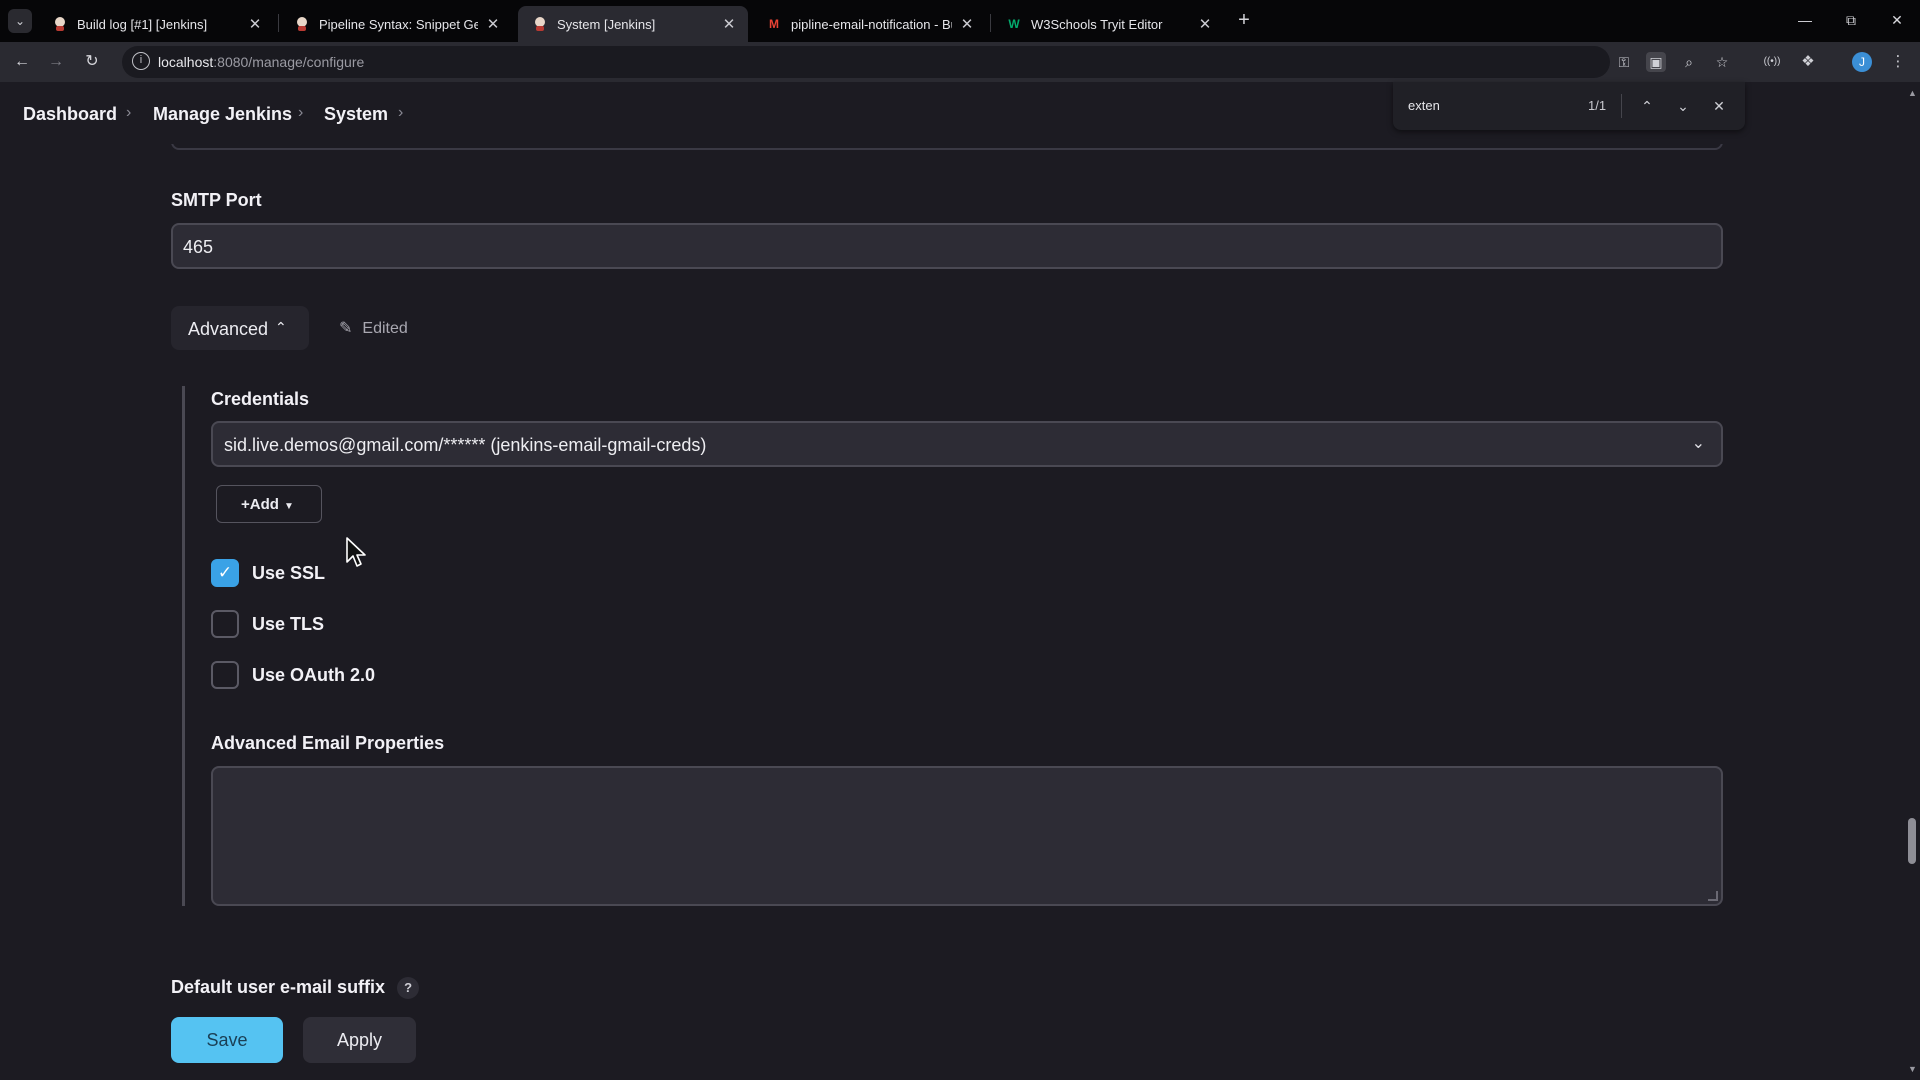  I want to click on pencil-icon: ✎, so click(346, 328).